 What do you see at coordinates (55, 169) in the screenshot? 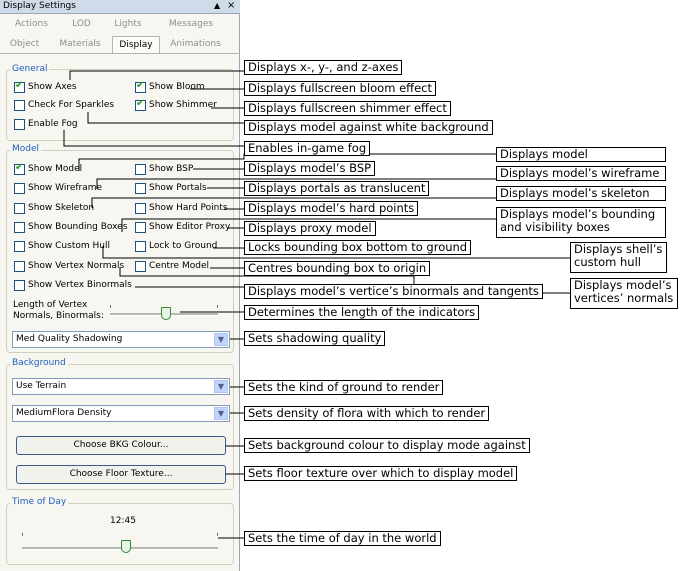
I see `show-model-label: Show Model` at bounding box center [55, 169].